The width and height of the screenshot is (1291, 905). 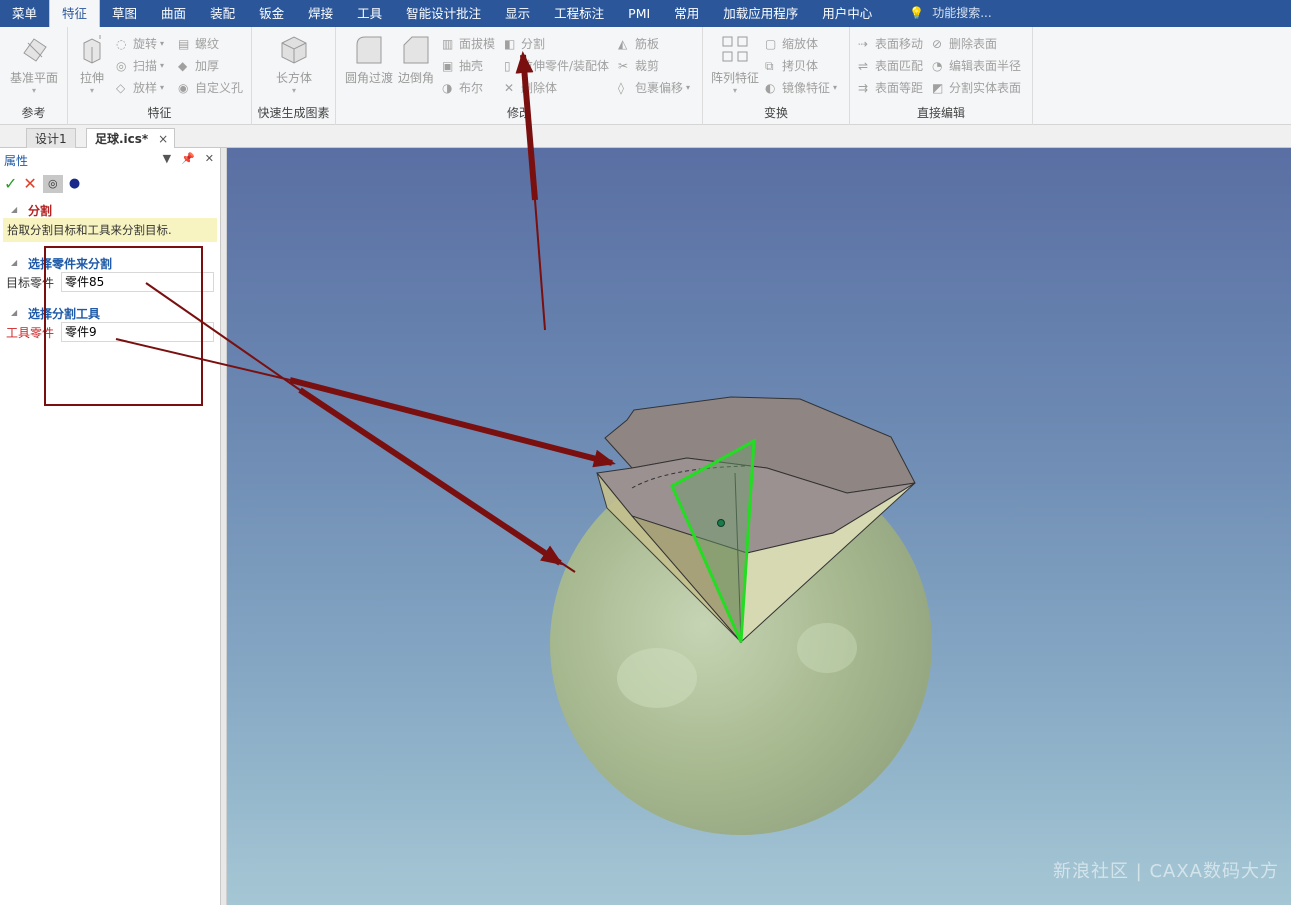 What do you see at coordinates (198, 65) in the screenshot?
I see `thicken-button: ◆ 加厚` at bounding box center [198, 65].